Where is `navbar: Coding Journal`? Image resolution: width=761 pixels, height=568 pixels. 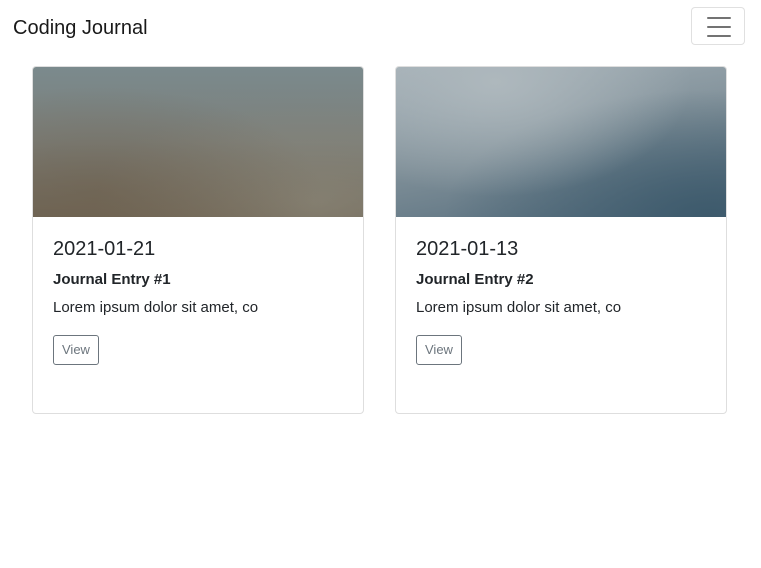
navbar: Coding Journal is located at coordinates (380, 28).